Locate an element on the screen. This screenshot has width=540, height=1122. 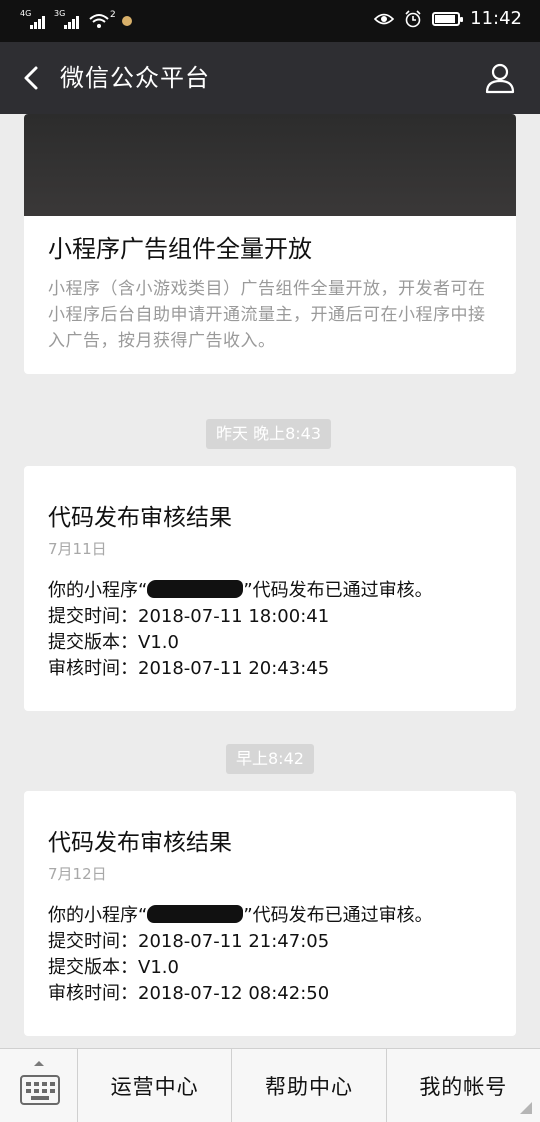
message-date: 7月12日 is located at coordinates (77, 874).